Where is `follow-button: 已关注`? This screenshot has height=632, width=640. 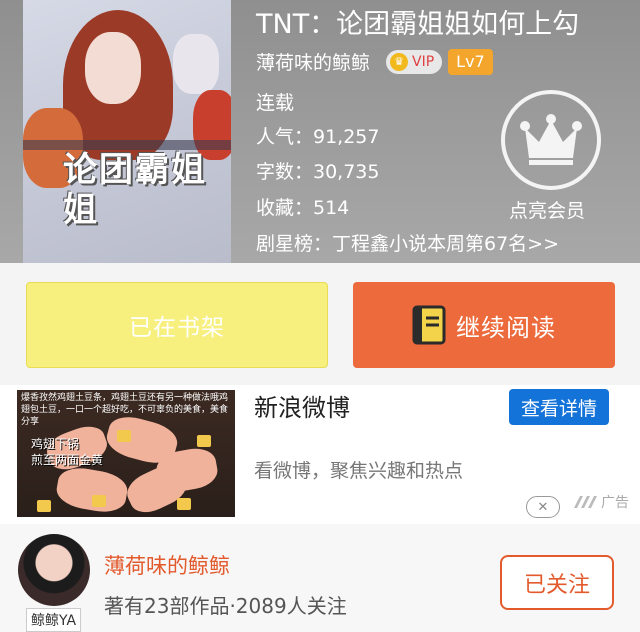
follow-button: 已关注 is located at coordinates (557, 582).